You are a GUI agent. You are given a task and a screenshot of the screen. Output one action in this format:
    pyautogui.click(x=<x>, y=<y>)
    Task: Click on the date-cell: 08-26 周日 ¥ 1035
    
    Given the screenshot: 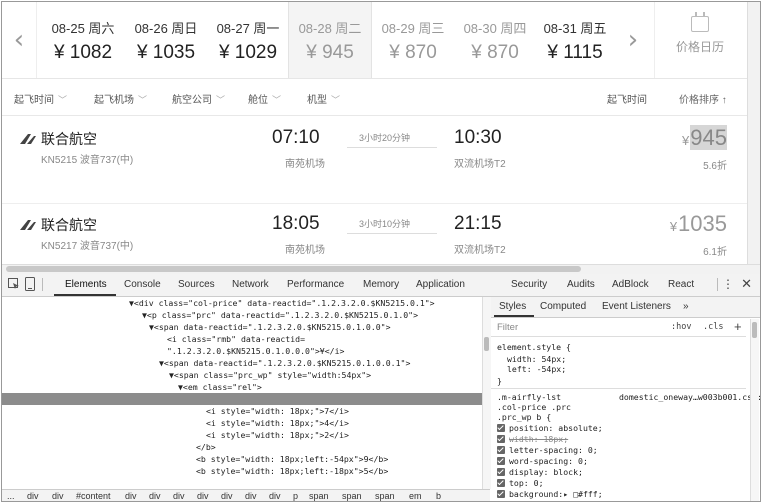 What is the action you would take?
    pyautogui.click(x=166, y=40)
    